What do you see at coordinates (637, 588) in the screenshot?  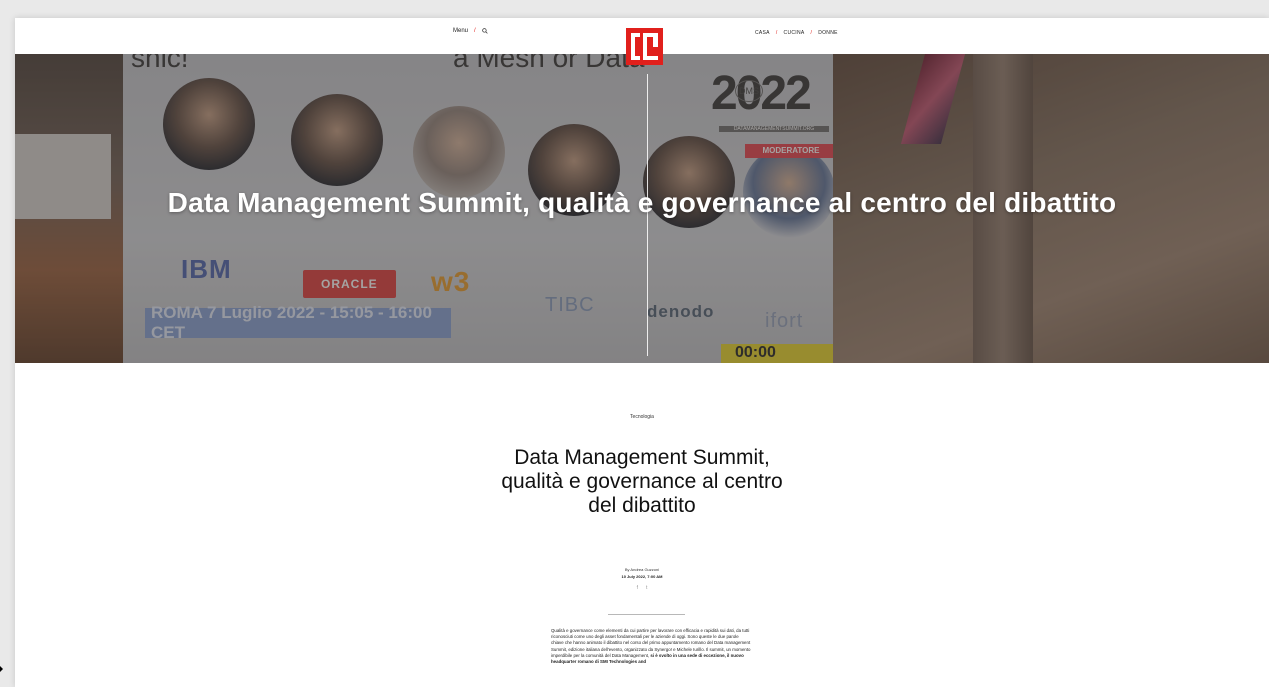 I see `facebook-icon: f` at bounding box center [637, 588].